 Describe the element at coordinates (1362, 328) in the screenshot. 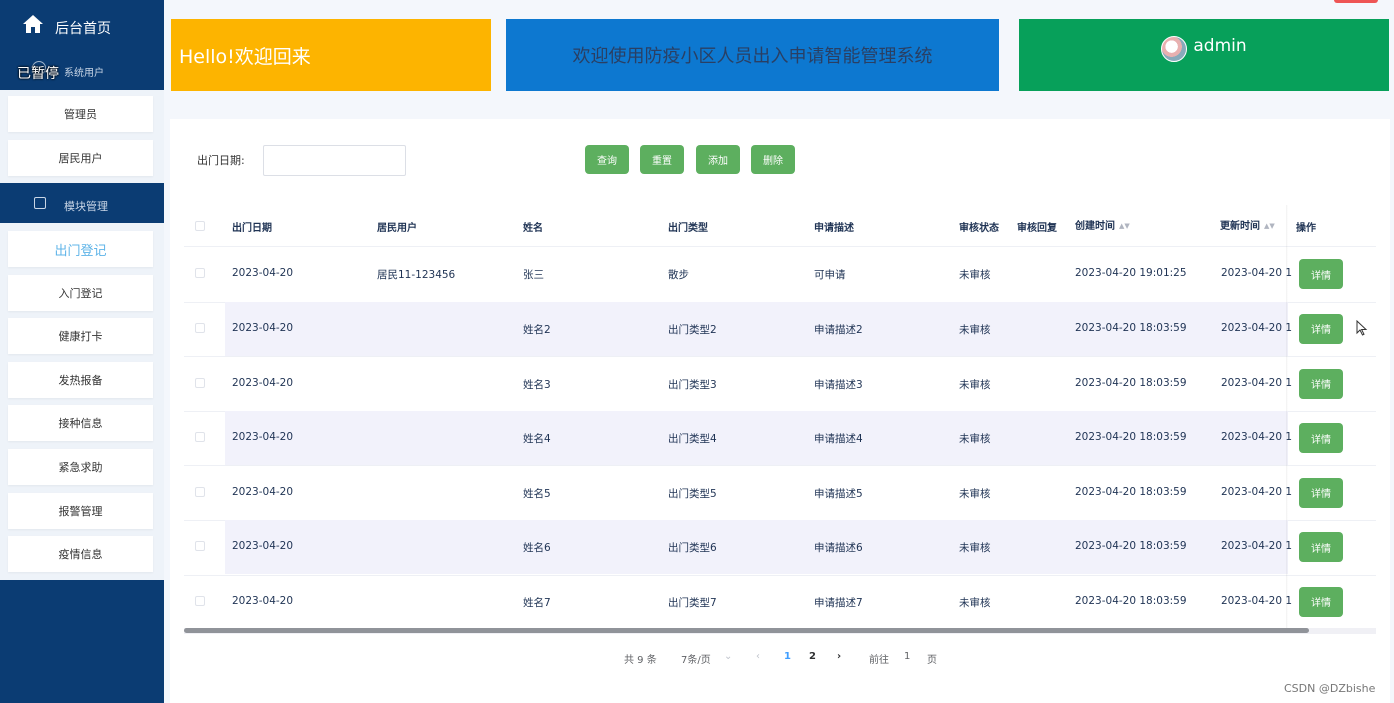

I see `mouse-cursor-icon` at that location.